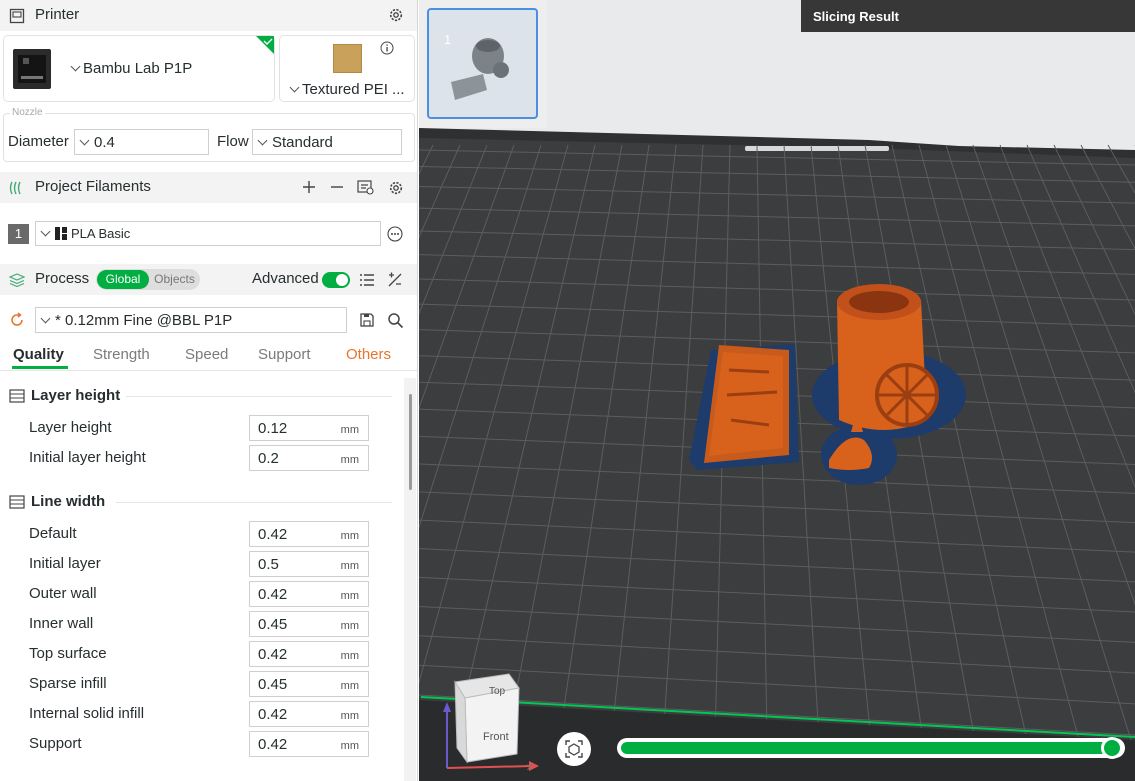 Image resolution: width=1135 pixels, height=781 pixels. What do you see at coordinates (817, 148) in the screenshot?
I see `plate-notch` at bounding box center [817, 148].